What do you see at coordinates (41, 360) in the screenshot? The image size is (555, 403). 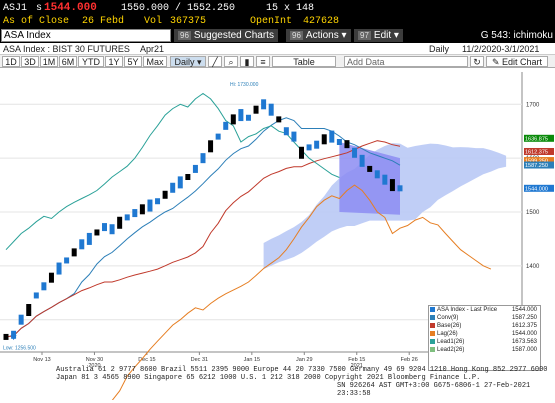 I see `x-tick-label: Nov 13` at bounding box center [41, 360].